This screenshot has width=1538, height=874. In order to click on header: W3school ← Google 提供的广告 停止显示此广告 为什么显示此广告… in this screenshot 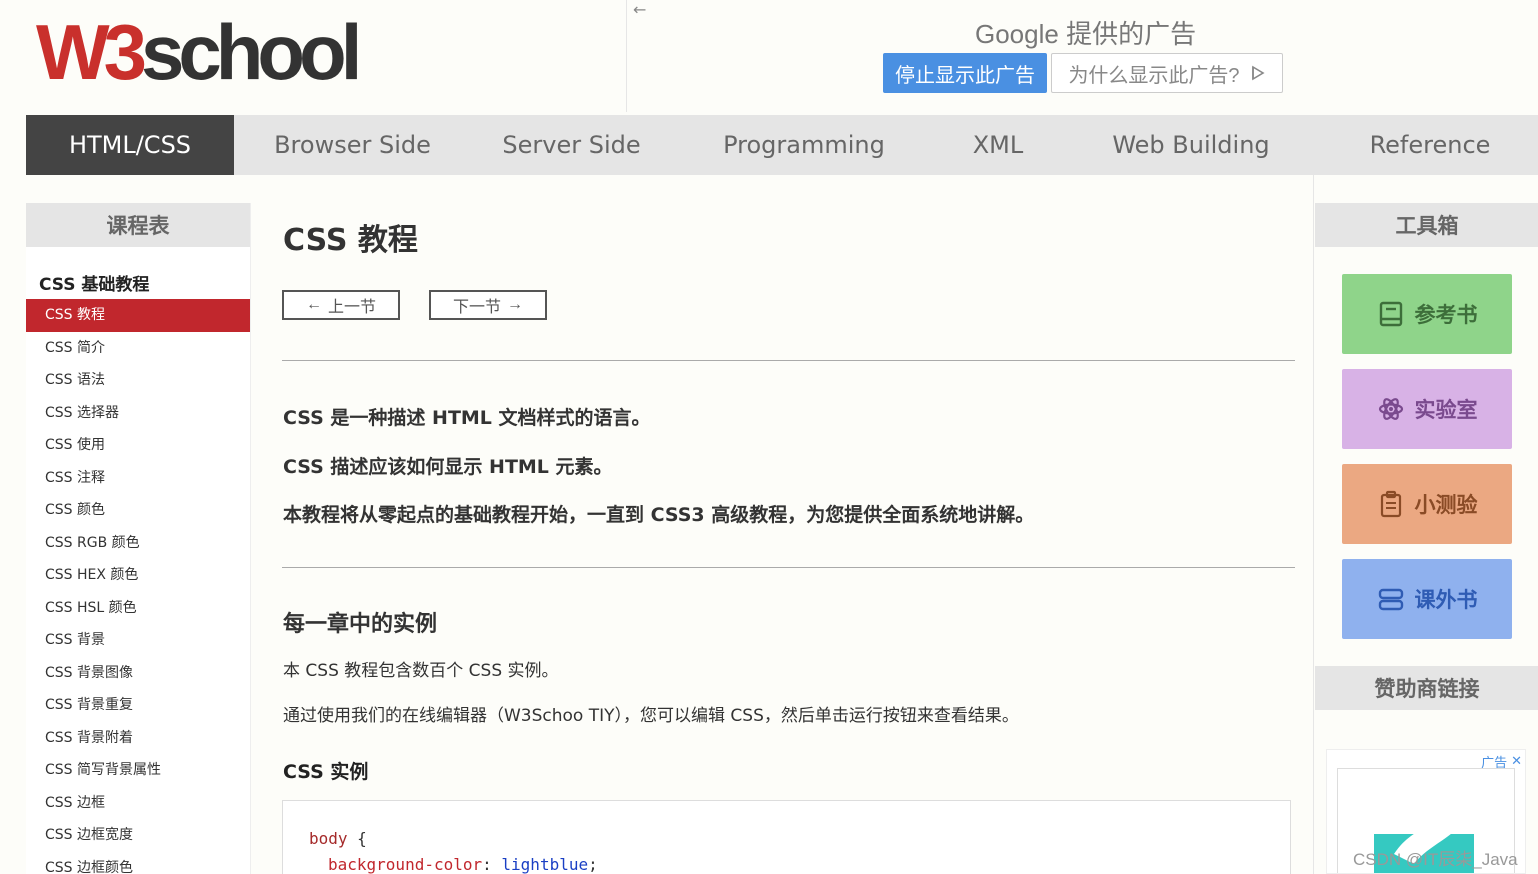, I will do `click(782, 57)`.